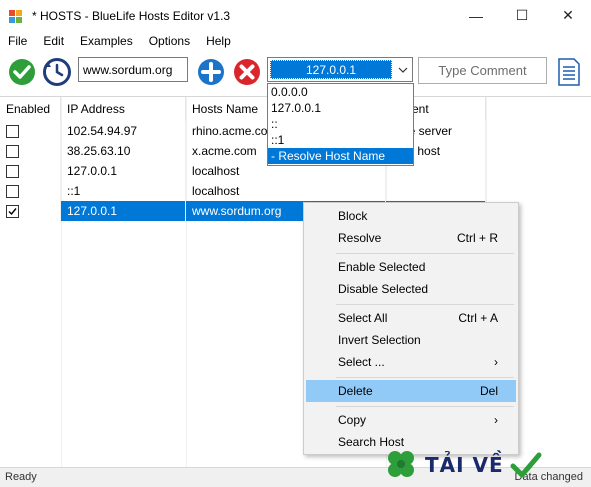 The height and width of the screenshot is (487, 591). I want to click on watermark: TẢI VỀ, so click(485, 465).